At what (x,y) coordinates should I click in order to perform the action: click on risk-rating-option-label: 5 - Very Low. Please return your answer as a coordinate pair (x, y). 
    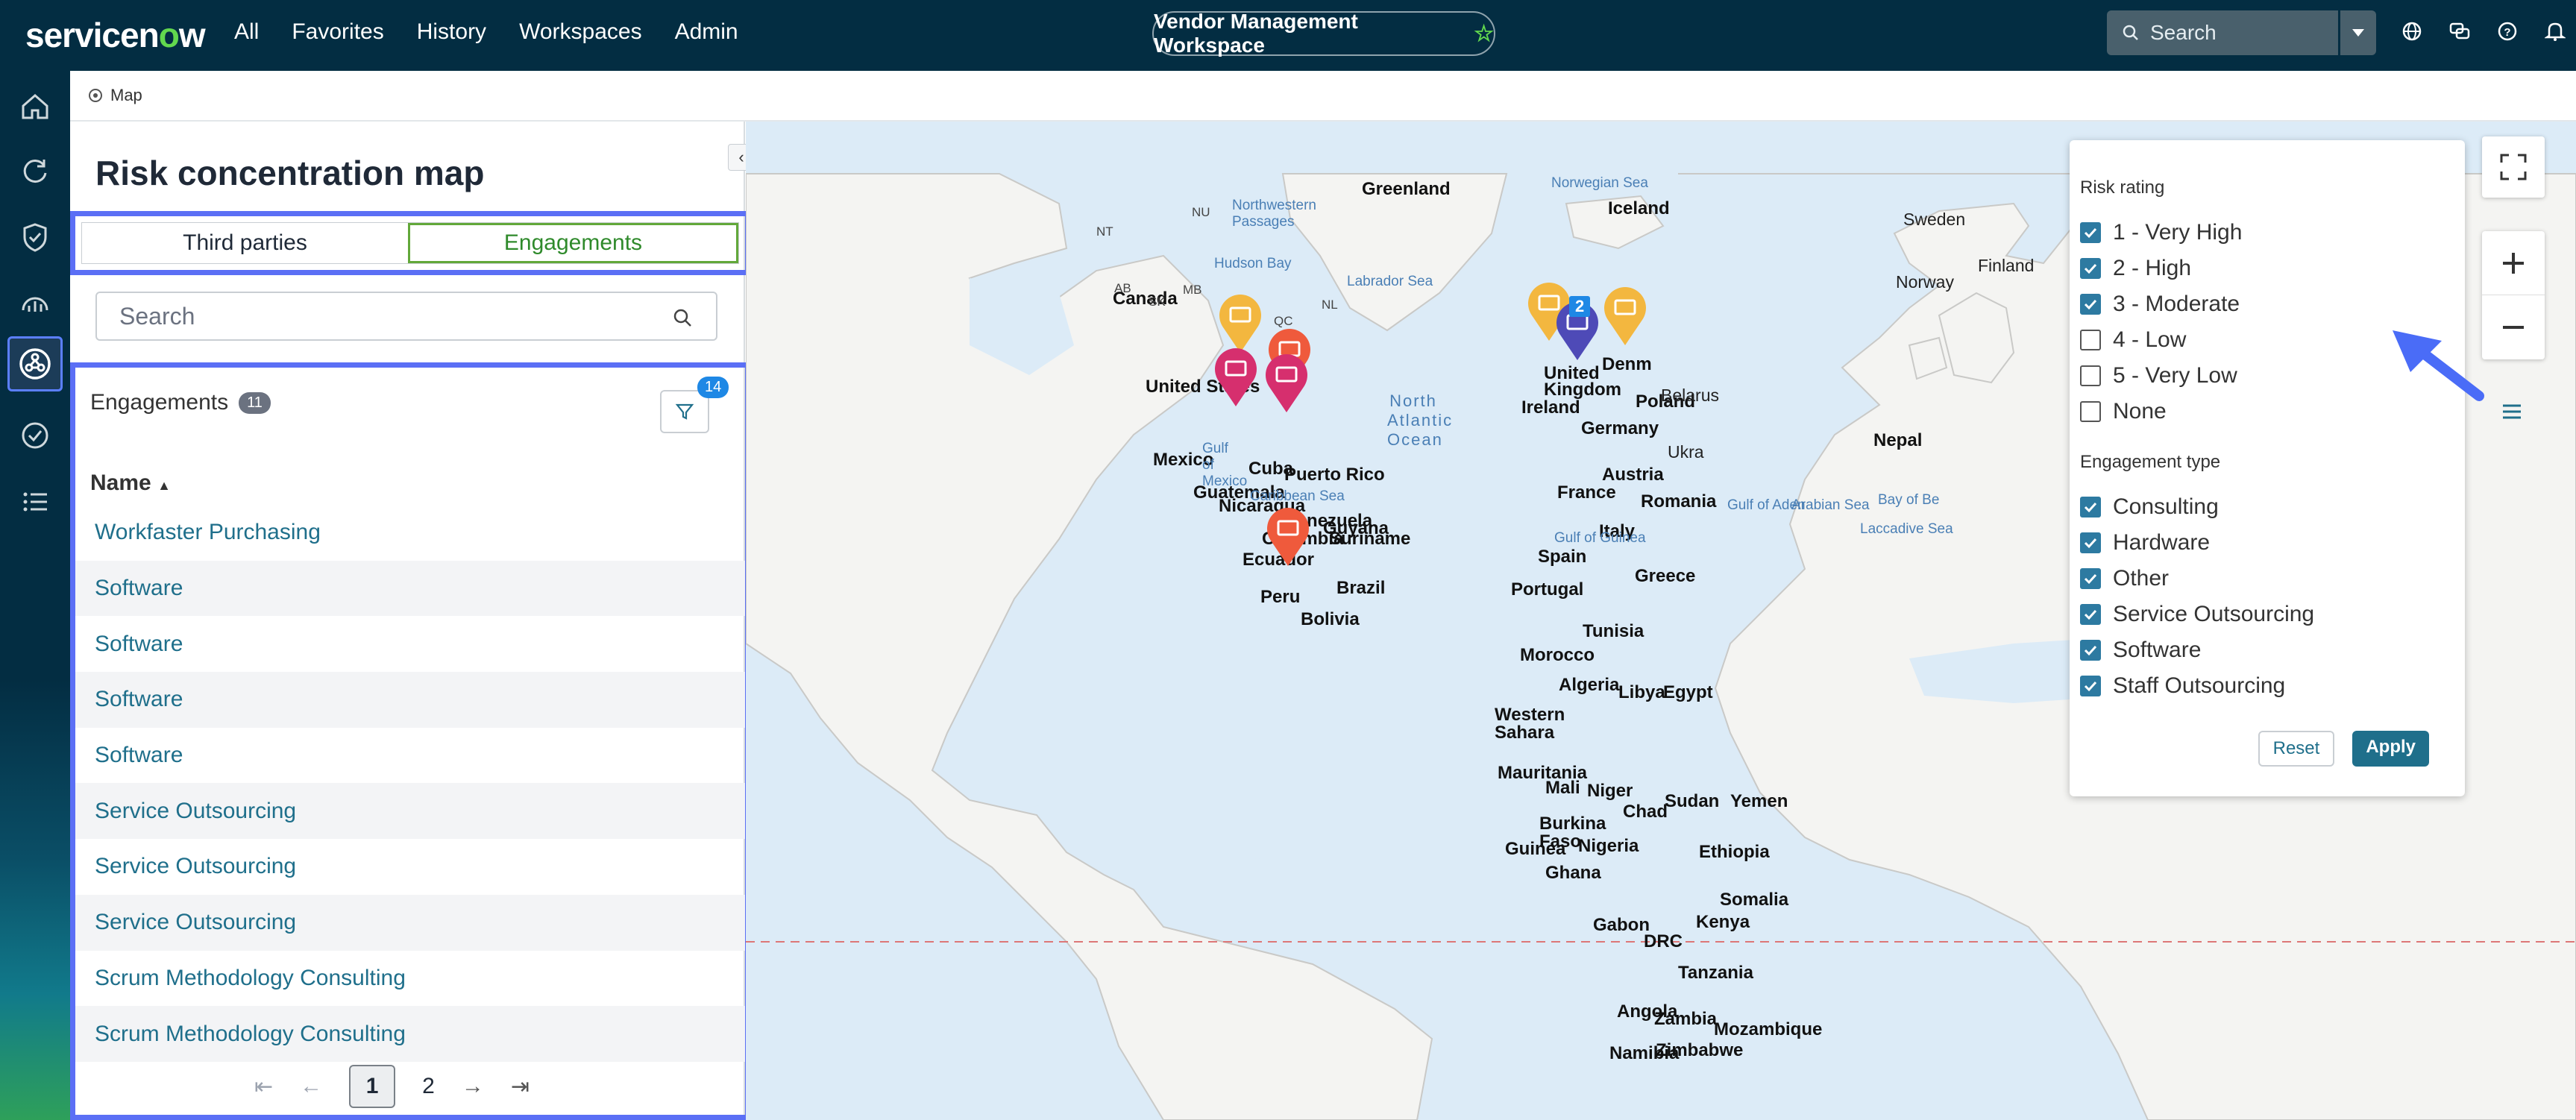
    Looking at the image, I should click on (2175, 375).